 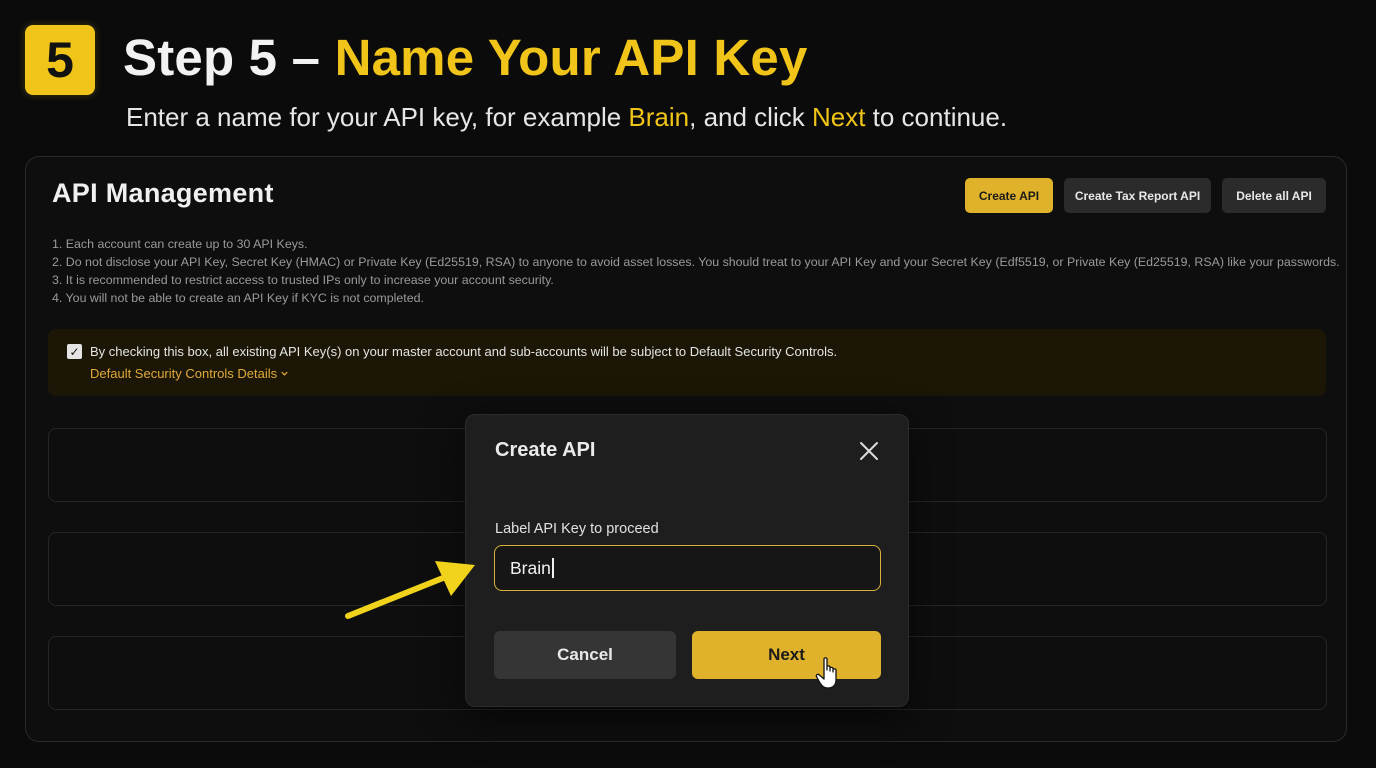 I want to click on step-title: Step 5 – Name Your API Key, so click(x=465, y=57).